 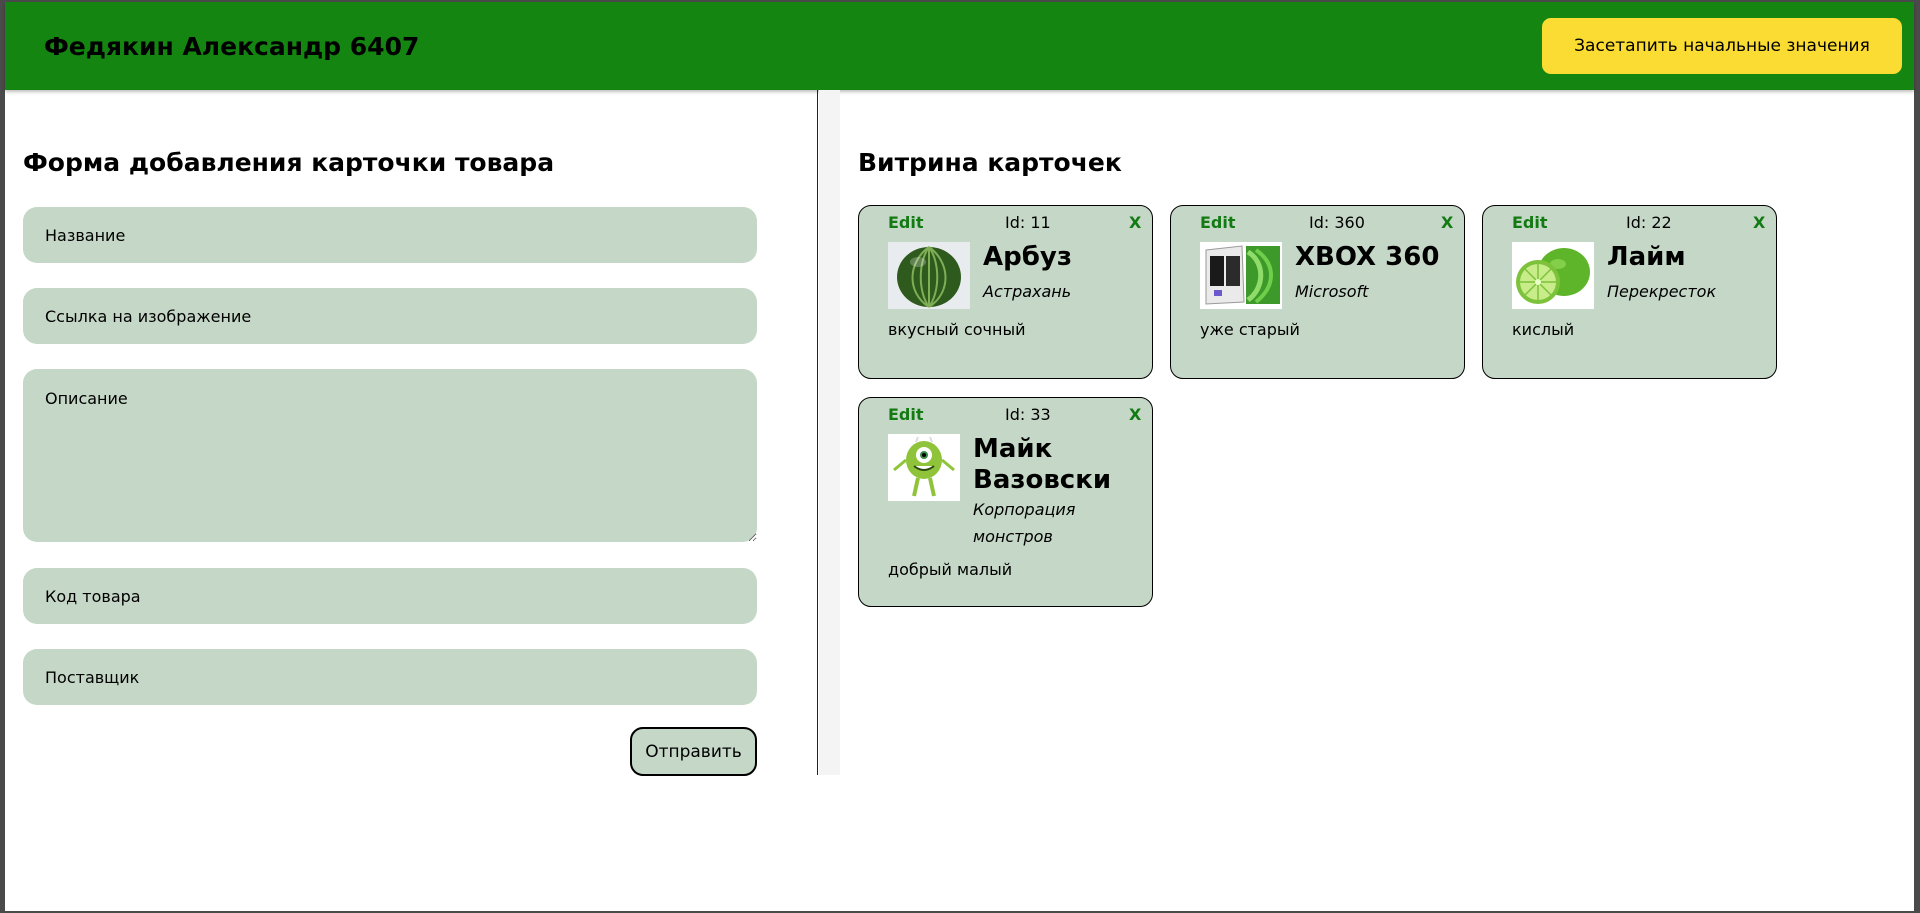 What do you see at coordinates (1241, 275) in the screenshot?
I see `xbox-image` at bounding box center [1241, 275].